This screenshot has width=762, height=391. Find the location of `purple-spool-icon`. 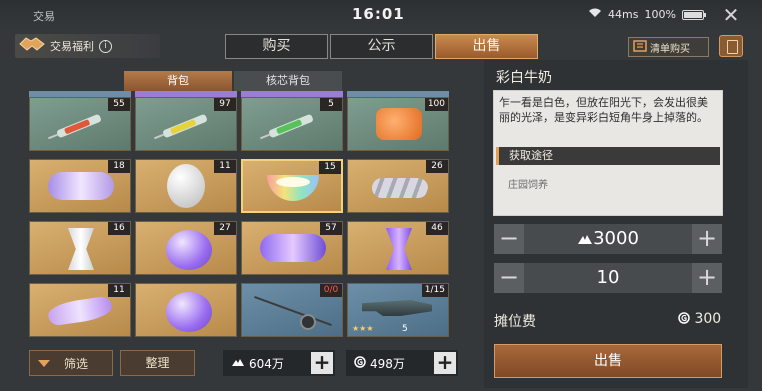

purple-spool-icon is located at coordinates (399, 249).